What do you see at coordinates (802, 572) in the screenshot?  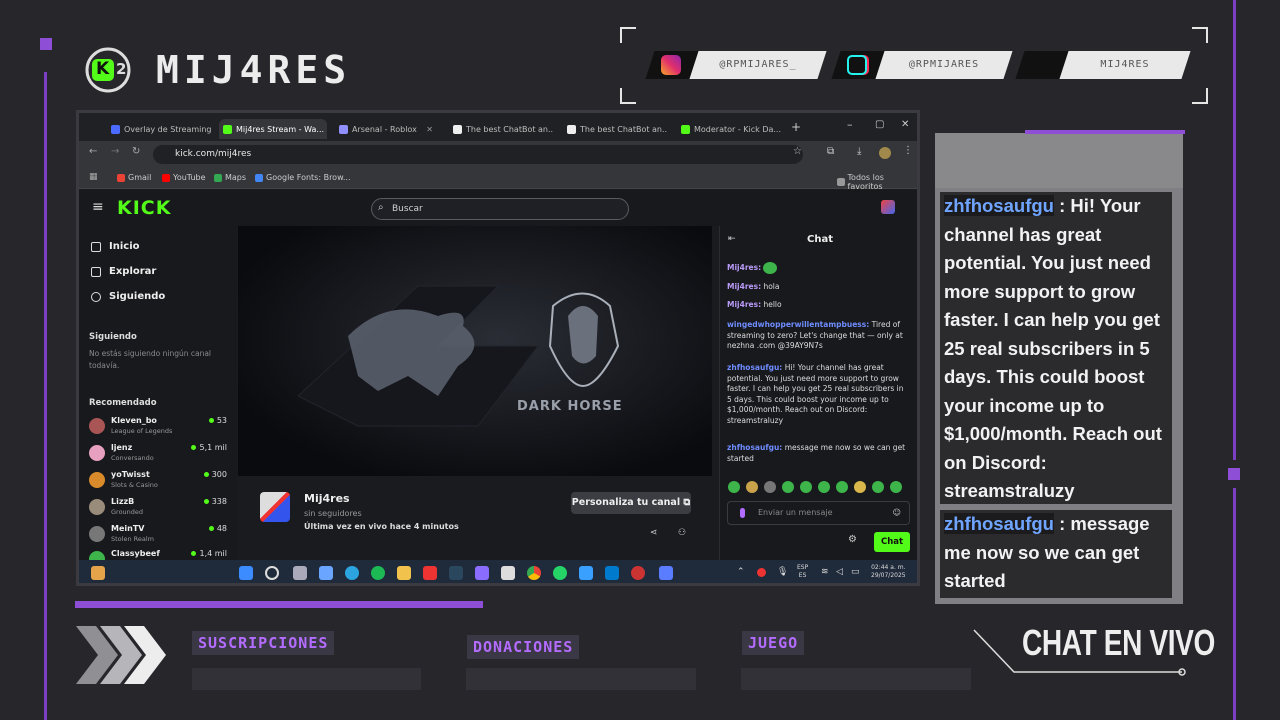 I see `language-indicator: ESP ES` at bounding box center [802, 572].